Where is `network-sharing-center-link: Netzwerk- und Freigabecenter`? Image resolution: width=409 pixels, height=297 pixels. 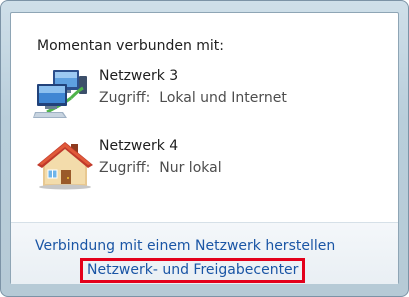 network-sharing-center-link: Netzwerk- und Freigabecenter is located at coordinates (193, 270).